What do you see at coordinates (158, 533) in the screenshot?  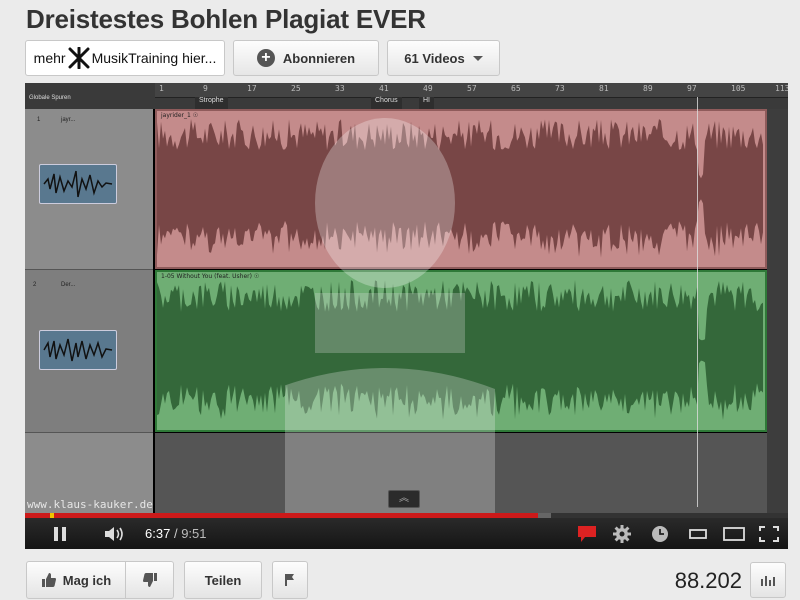 I see `current-time: 6:37` at bounding box center [158, 533].